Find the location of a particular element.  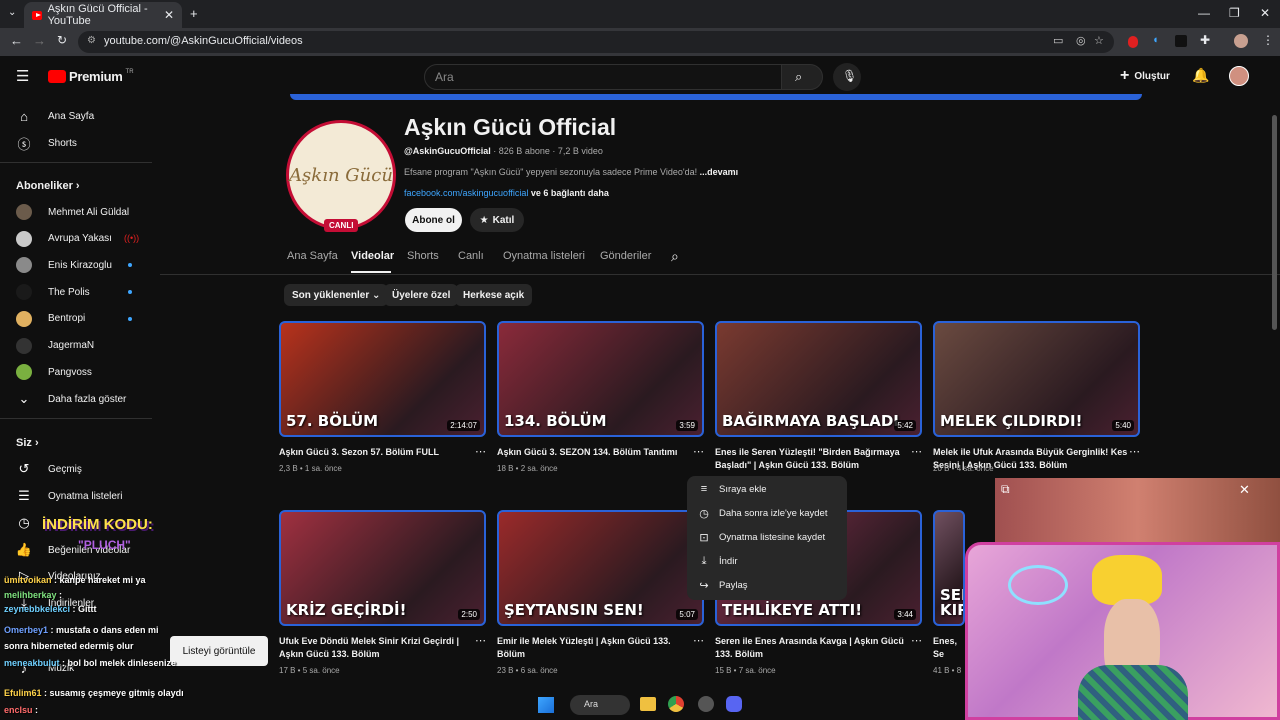

chip-members-only: Üyelere özel is located at coordinates (421, 295).